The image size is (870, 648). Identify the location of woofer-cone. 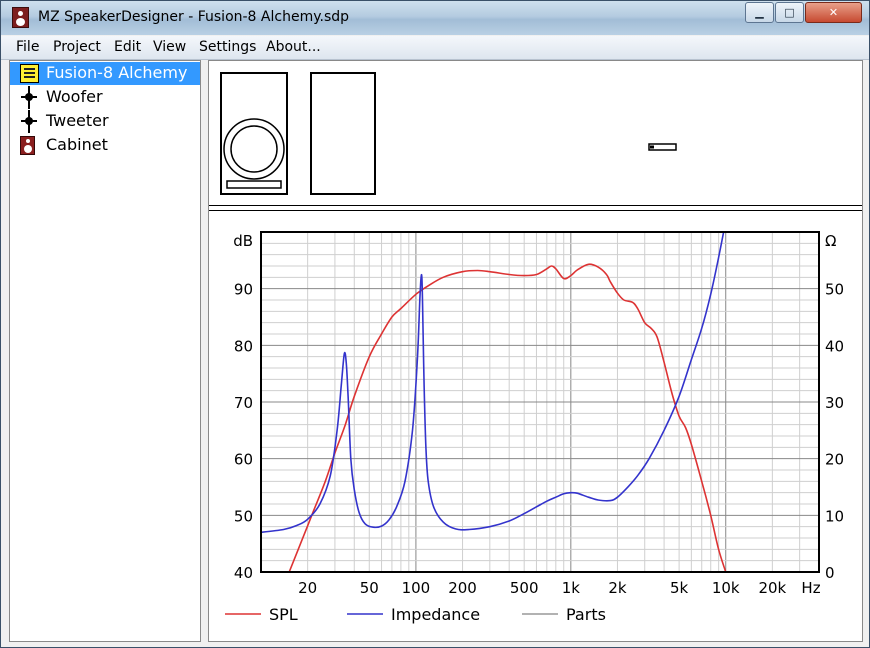
(254, 149).